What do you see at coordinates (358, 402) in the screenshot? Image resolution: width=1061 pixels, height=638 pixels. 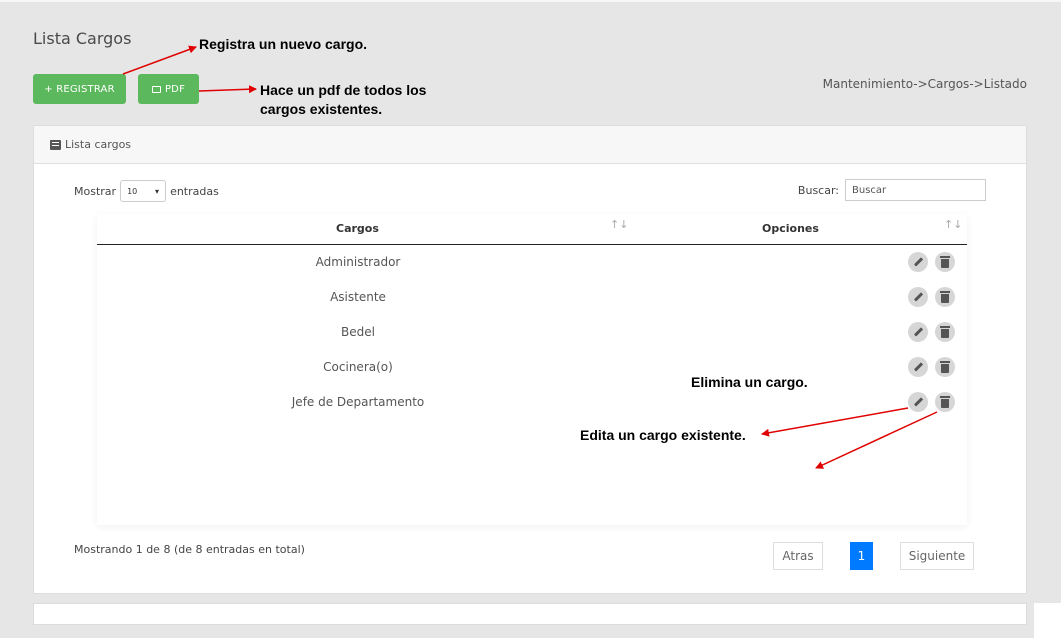 I see `cargo-name: Jefe de Departamento` at bounding box center [358, 402].